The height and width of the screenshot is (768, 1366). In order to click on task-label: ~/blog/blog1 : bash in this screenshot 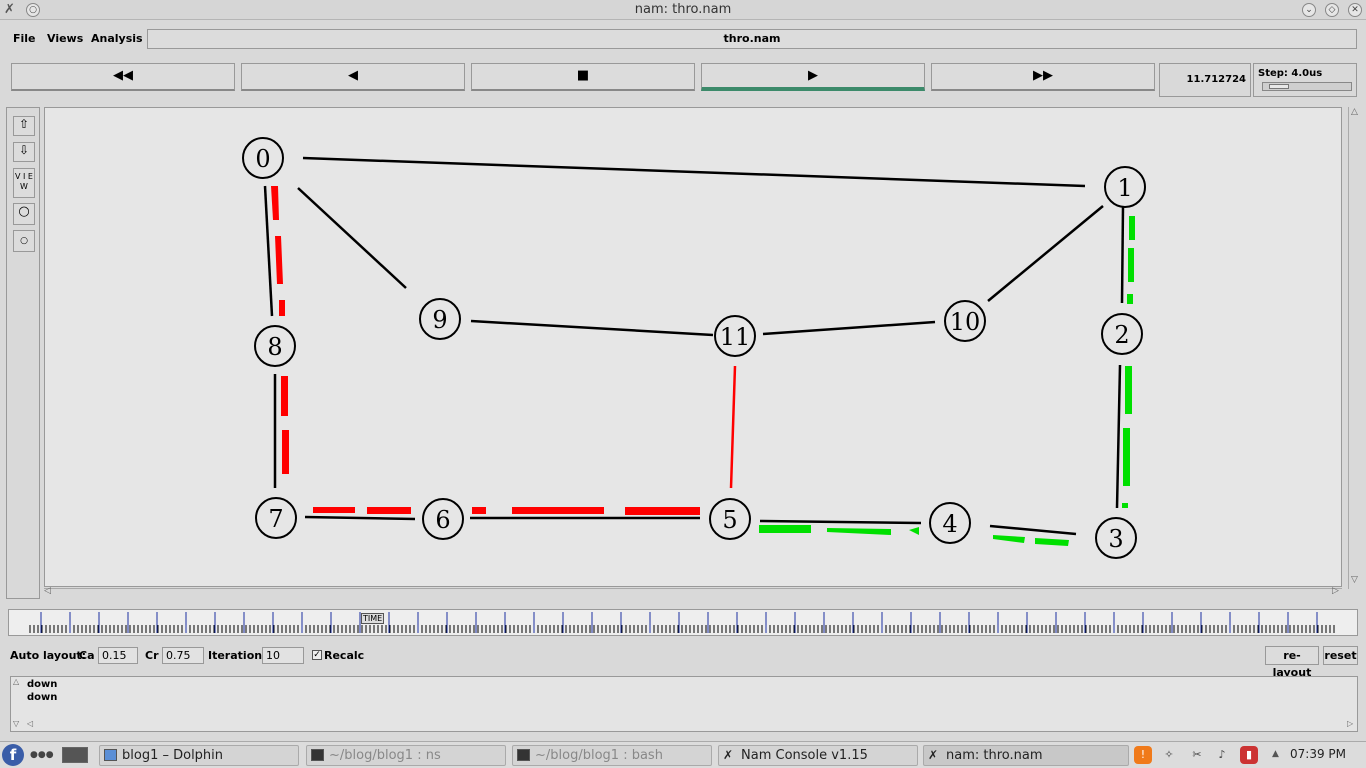, I will do `click(599, 755)`.